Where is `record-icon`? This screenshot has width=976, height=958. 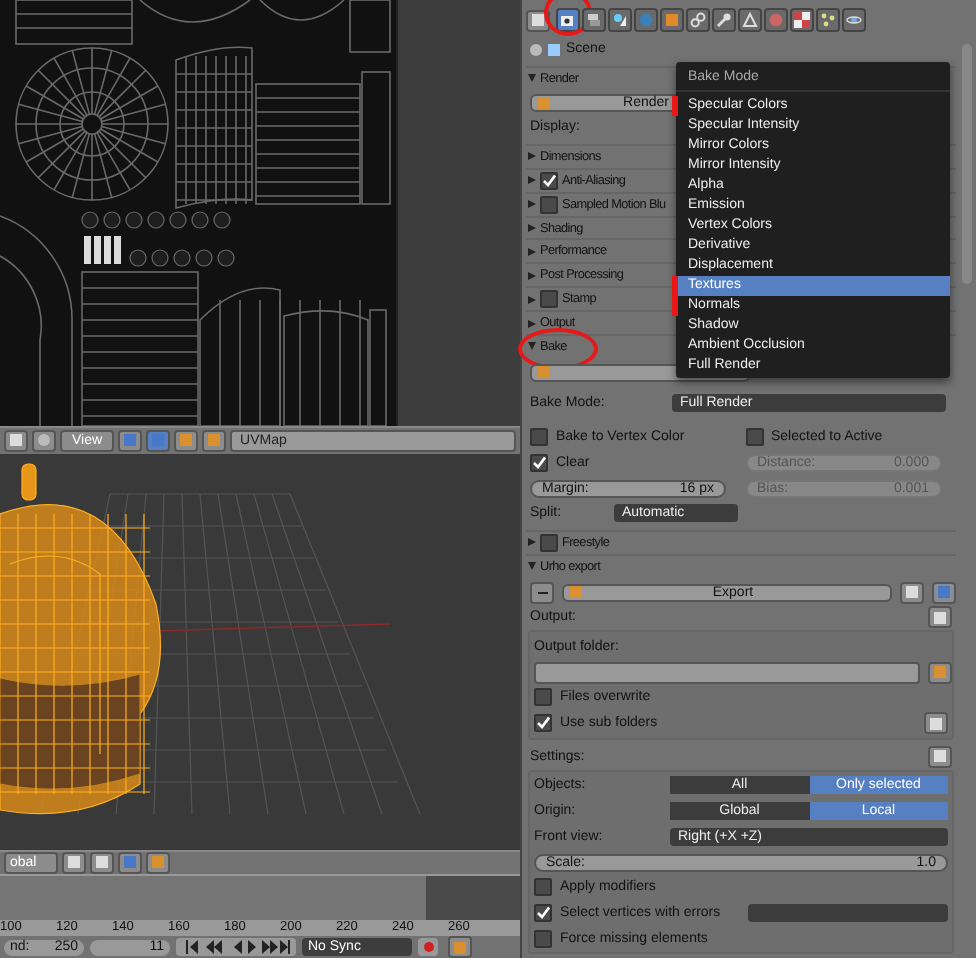
record-icon is located at coordinates (428, 947).